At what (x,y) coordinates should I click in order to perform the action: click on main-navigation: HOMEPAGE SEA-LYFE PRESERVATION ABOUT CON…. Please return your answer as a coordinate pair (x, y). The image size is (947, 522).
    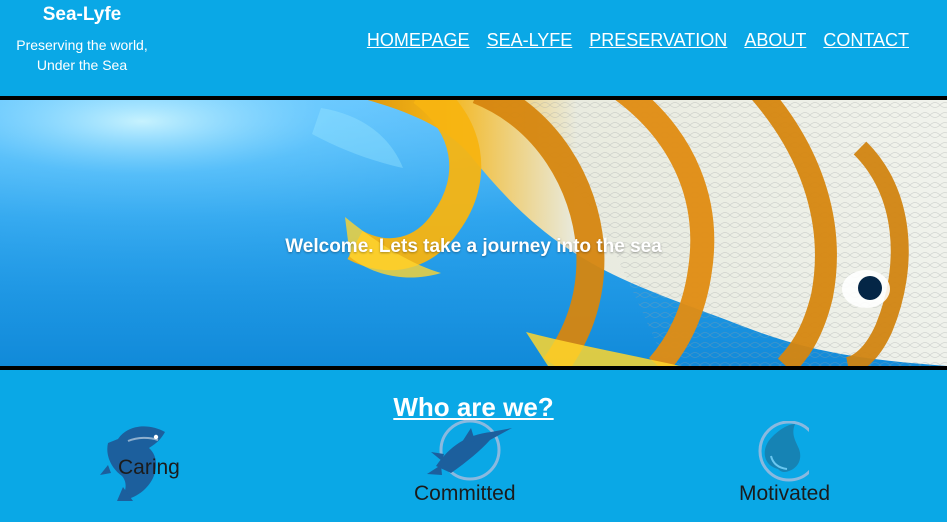
    Looking at the image, I should click on (638, 40).